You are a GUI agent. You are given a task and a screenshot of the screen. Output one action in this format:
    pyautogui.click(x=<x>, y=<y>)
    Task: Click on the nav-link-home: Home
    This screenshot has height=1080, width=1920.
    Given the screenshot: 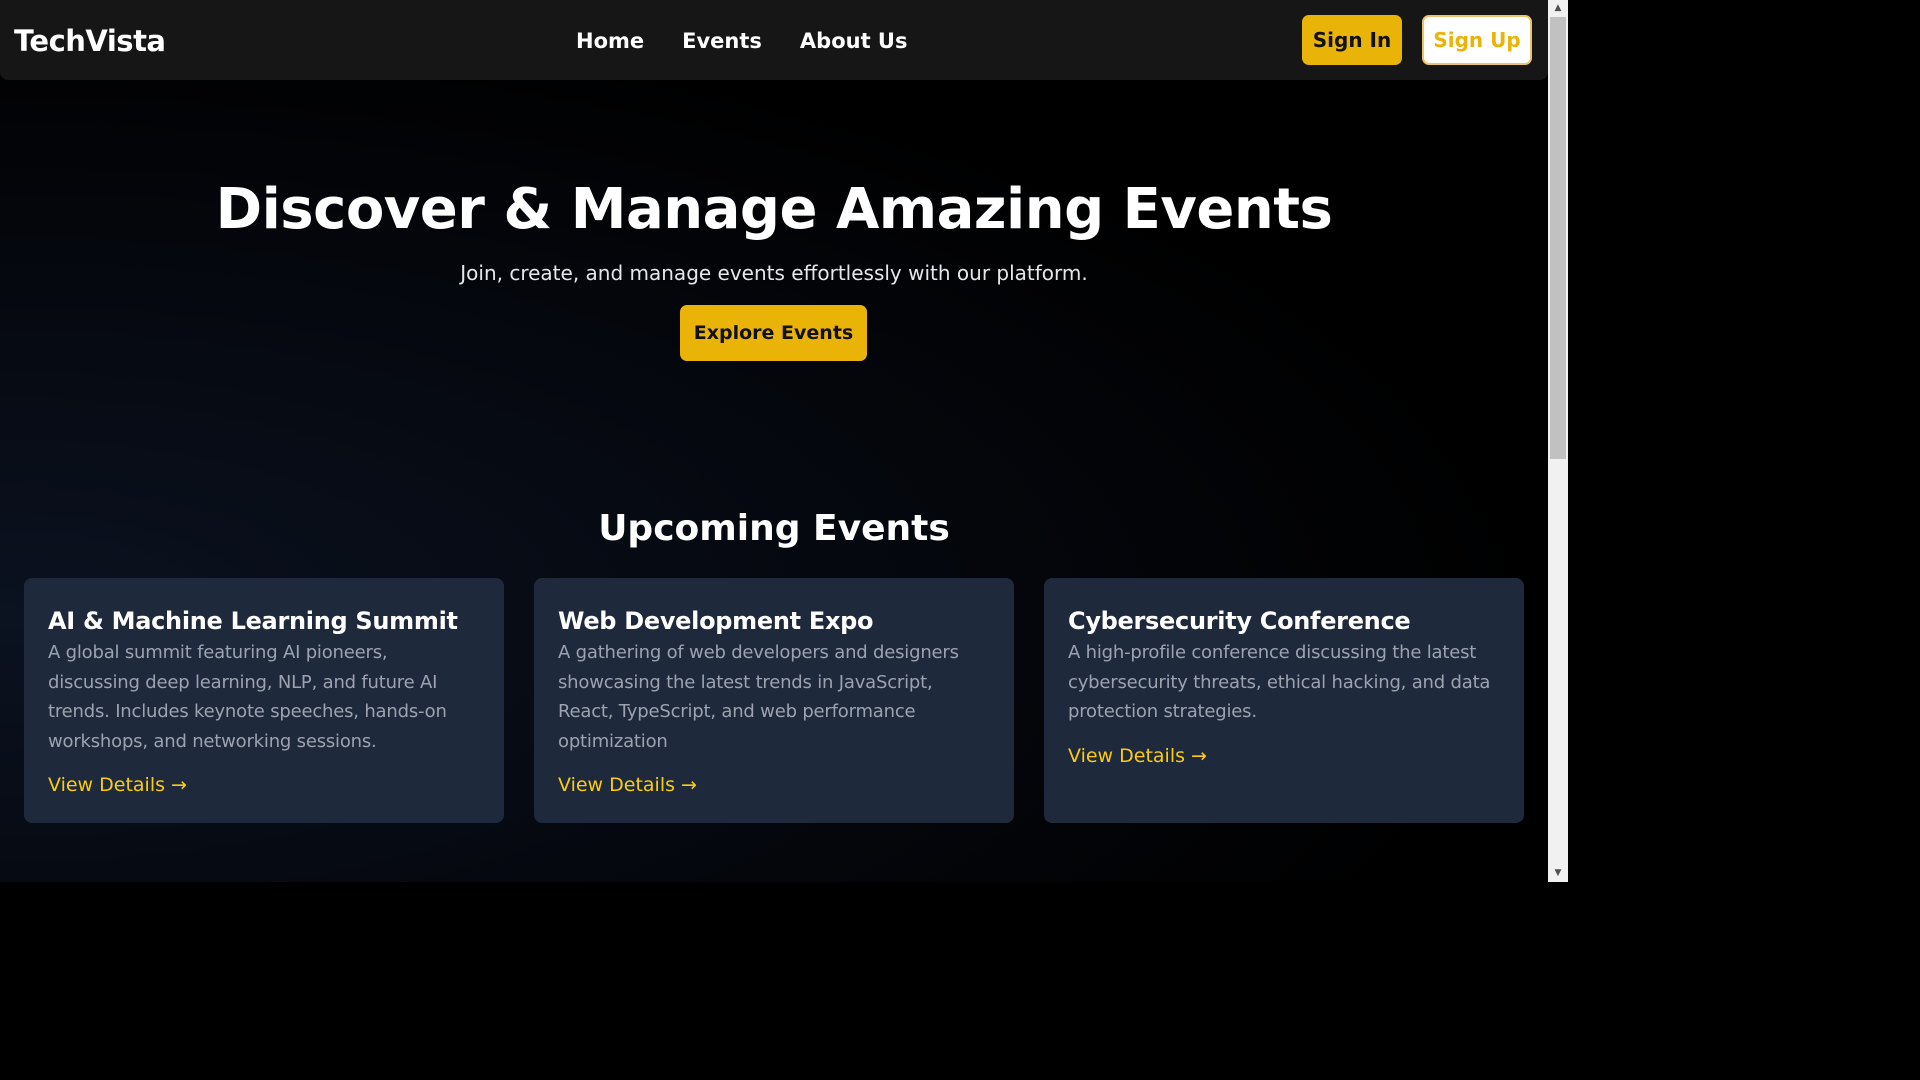 What is the action you would take?
    pyautogui.click(x=610, y=41)
    